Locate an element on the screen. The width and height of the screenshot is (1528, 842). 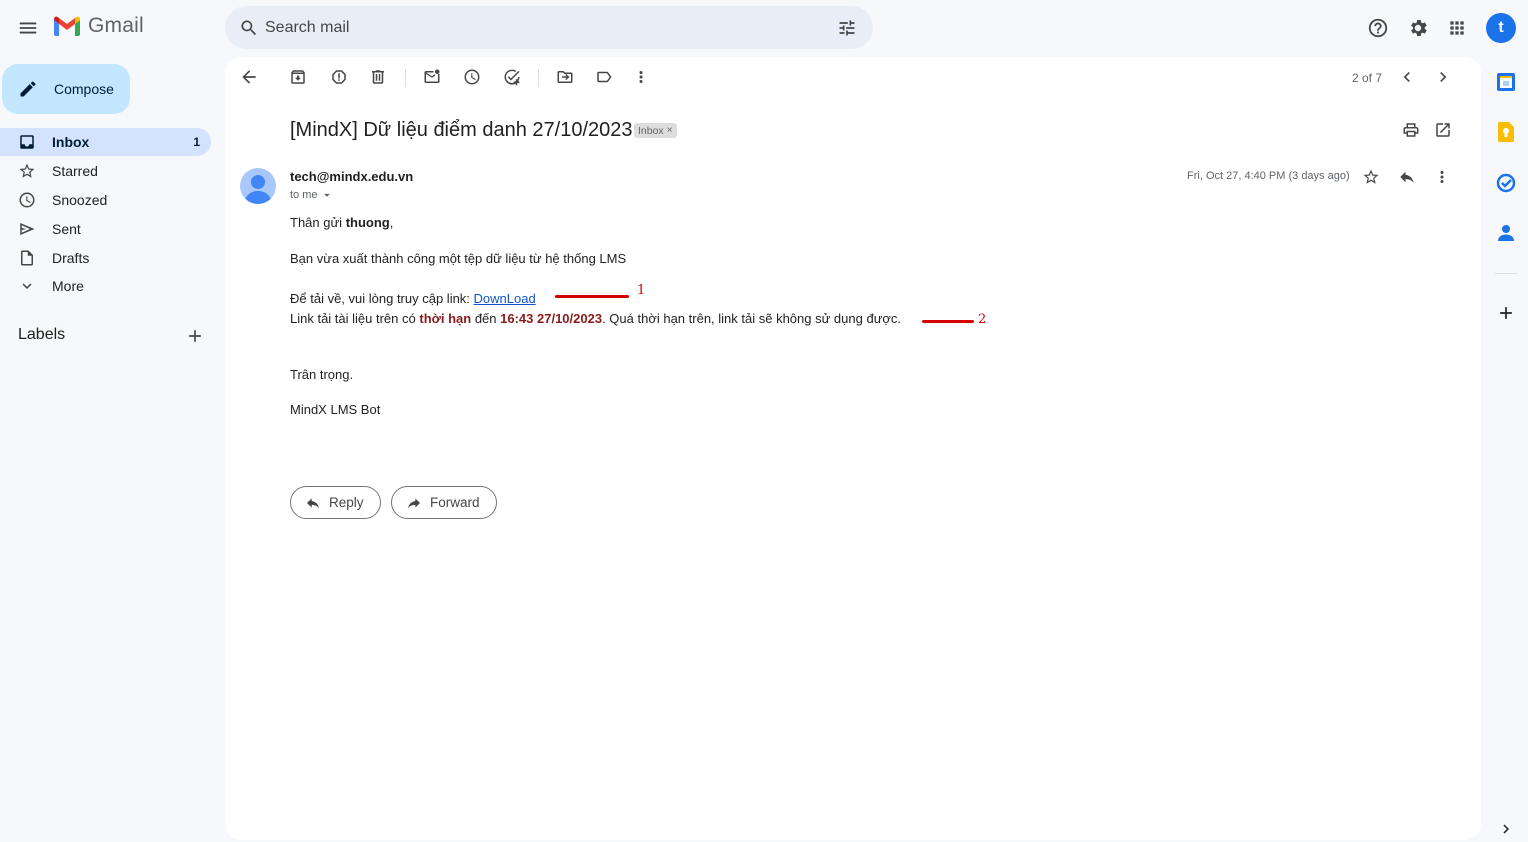
pencil-icon is located at coordinates (28, 89).